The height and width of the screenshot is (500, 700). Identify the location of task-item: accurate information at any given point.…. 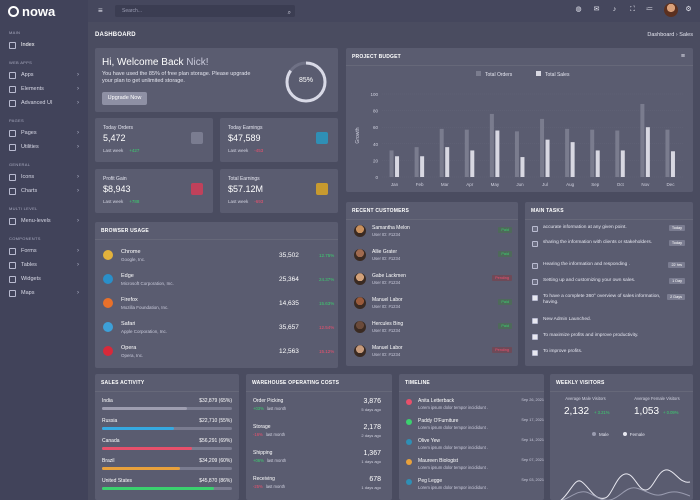
(608, 232).